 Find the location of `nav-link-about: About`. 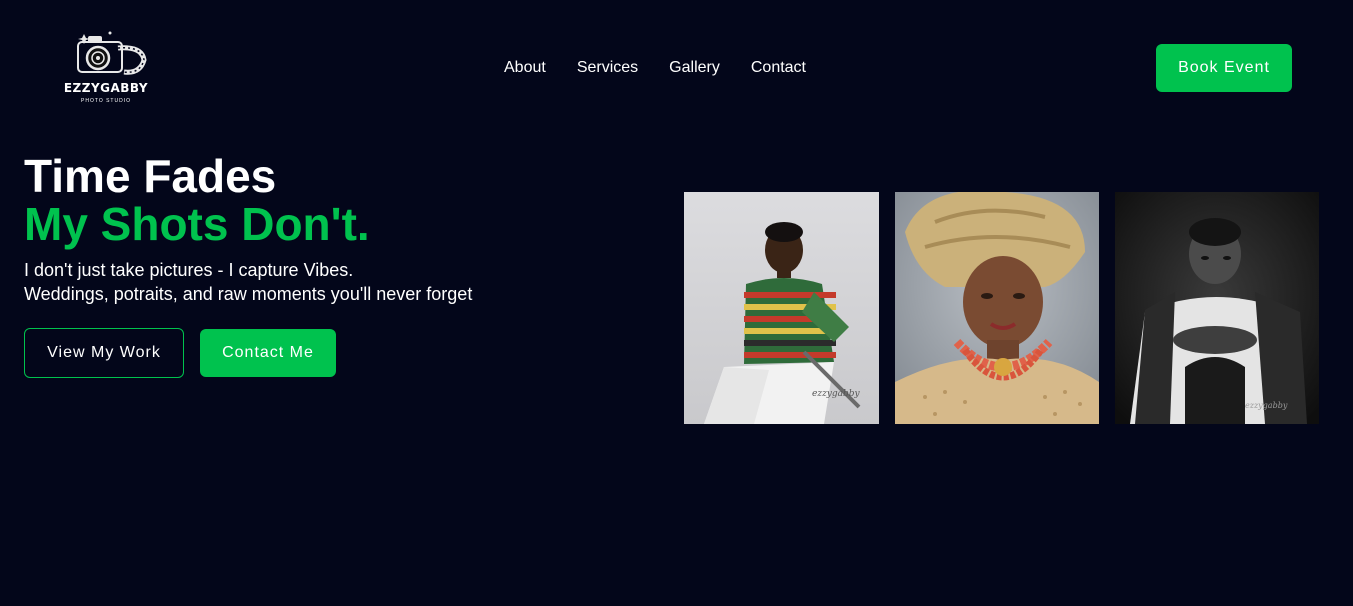

nav-link-about: About is located at coordinates (525, 68).